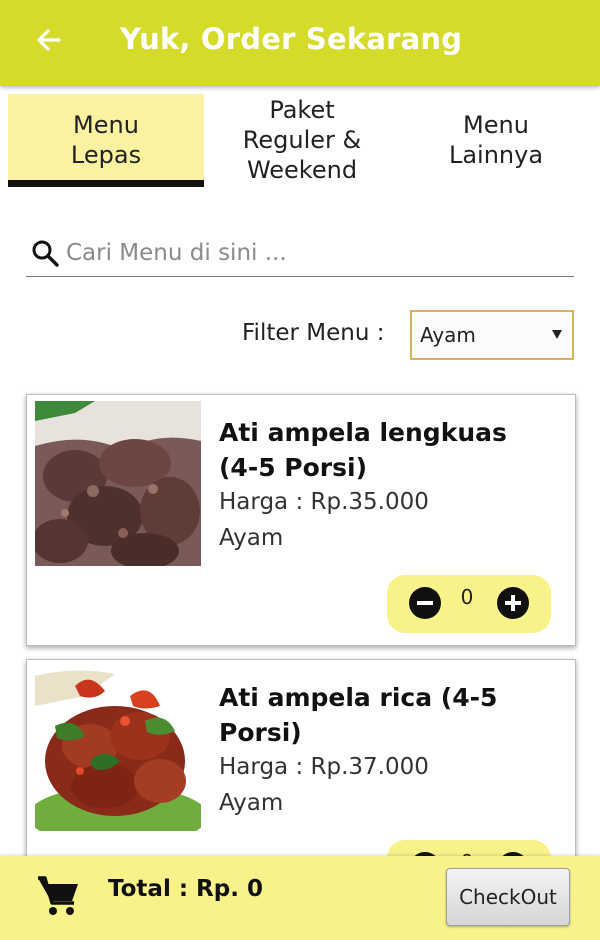  What do you see at coordinates (106, 140) in the screenshot?
I see `tab-menu-lepas: Menu Lepas` at bounding box center [106, 140].